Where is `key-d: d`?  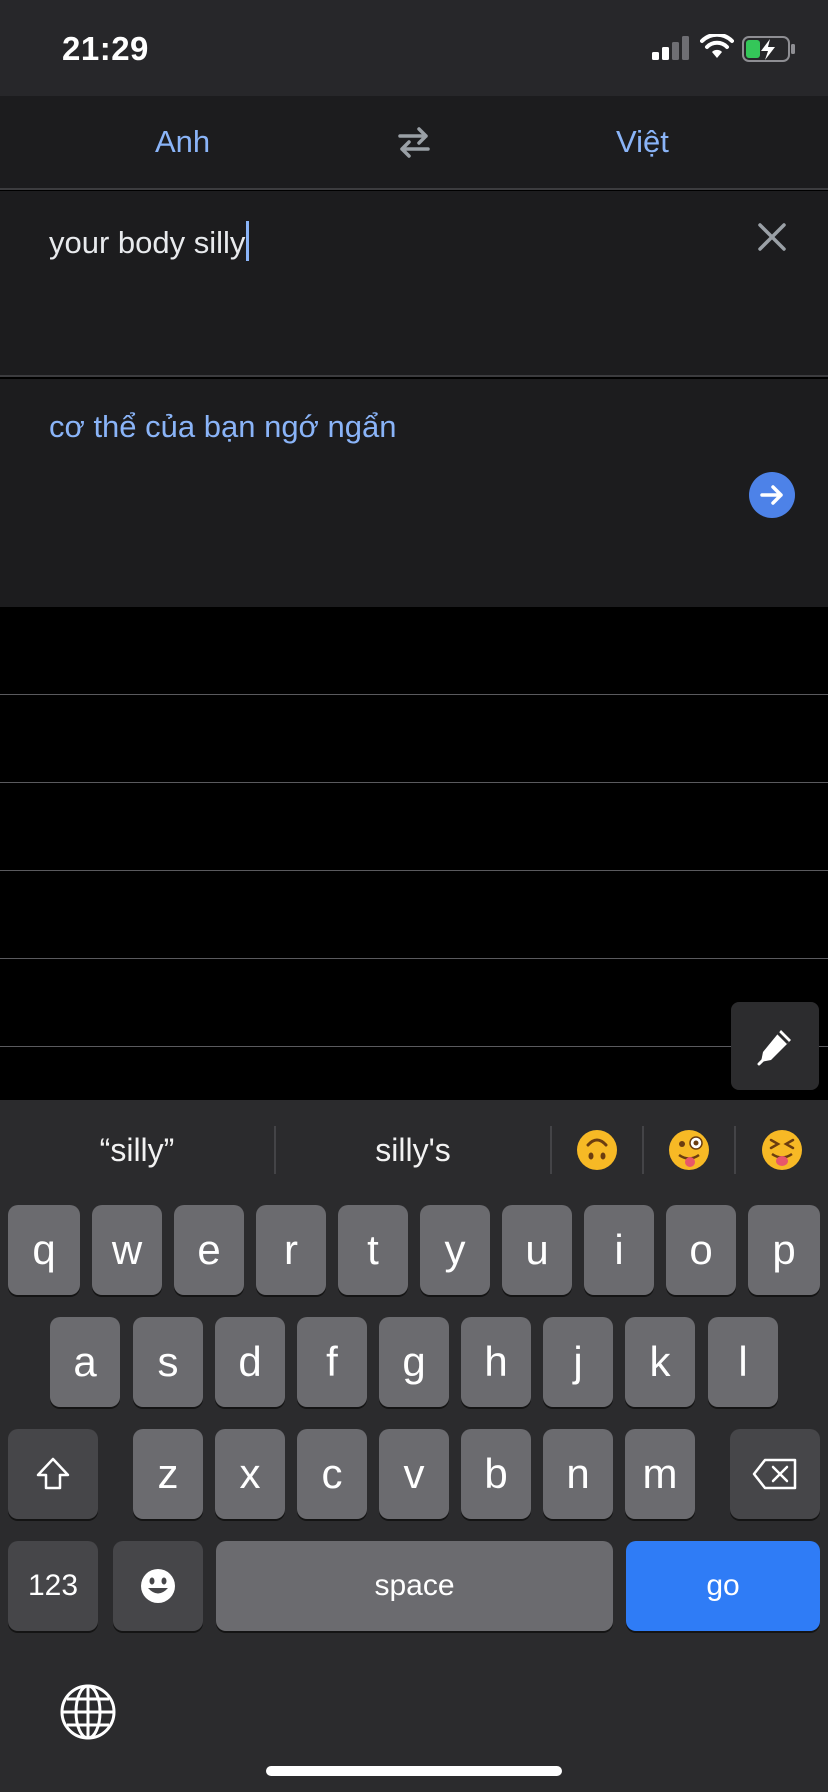
key-d: d is located at coordinates (250, 1362).